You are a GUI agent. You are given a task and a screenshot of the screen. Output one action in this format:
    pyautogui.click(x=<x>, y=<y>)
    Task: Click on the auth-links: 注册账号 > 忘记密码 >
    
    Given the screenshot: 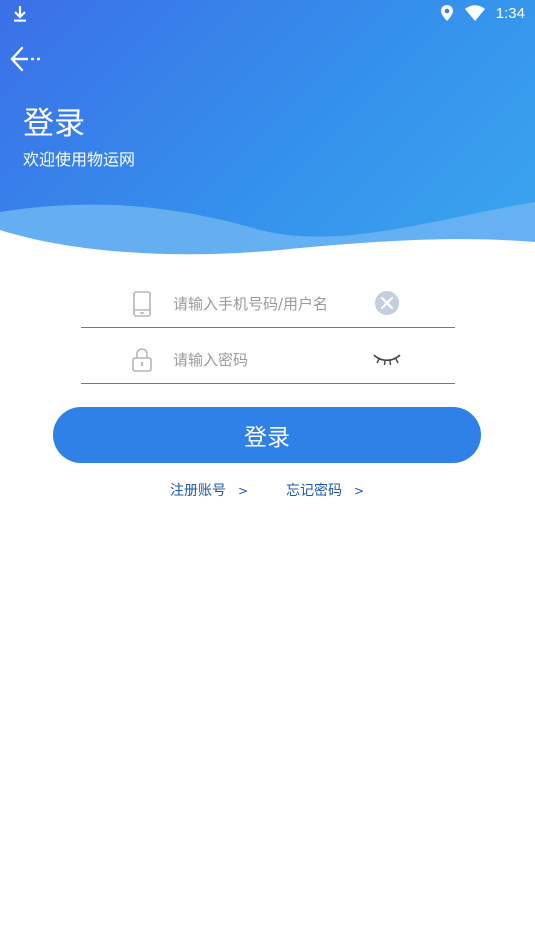 What is the action you would take?
    pyautogui.click(x=267, y=491)
    